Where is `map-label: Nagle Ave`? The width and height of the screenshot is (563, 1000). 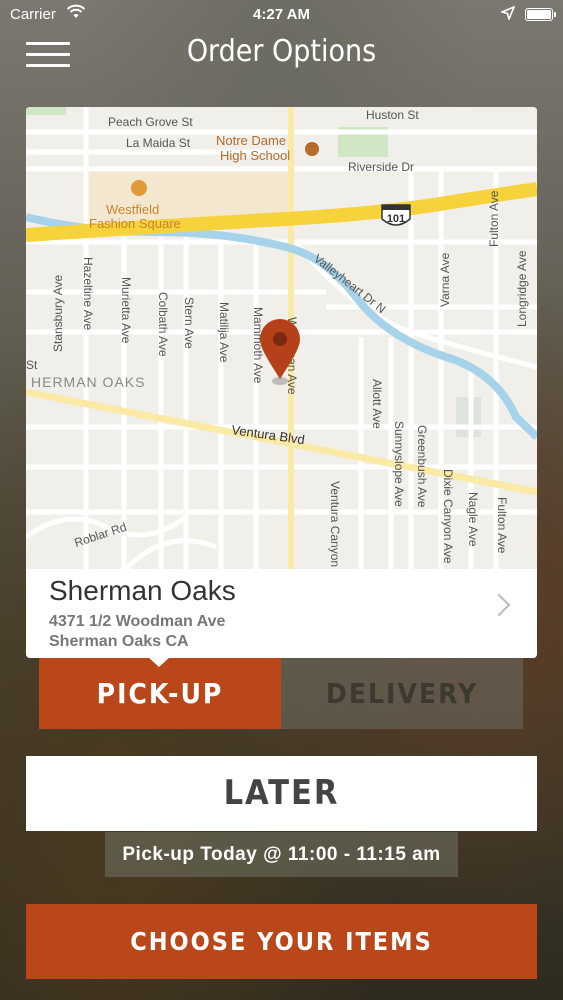
map-label: Nagle Ave is located at coordinates (473, 519).